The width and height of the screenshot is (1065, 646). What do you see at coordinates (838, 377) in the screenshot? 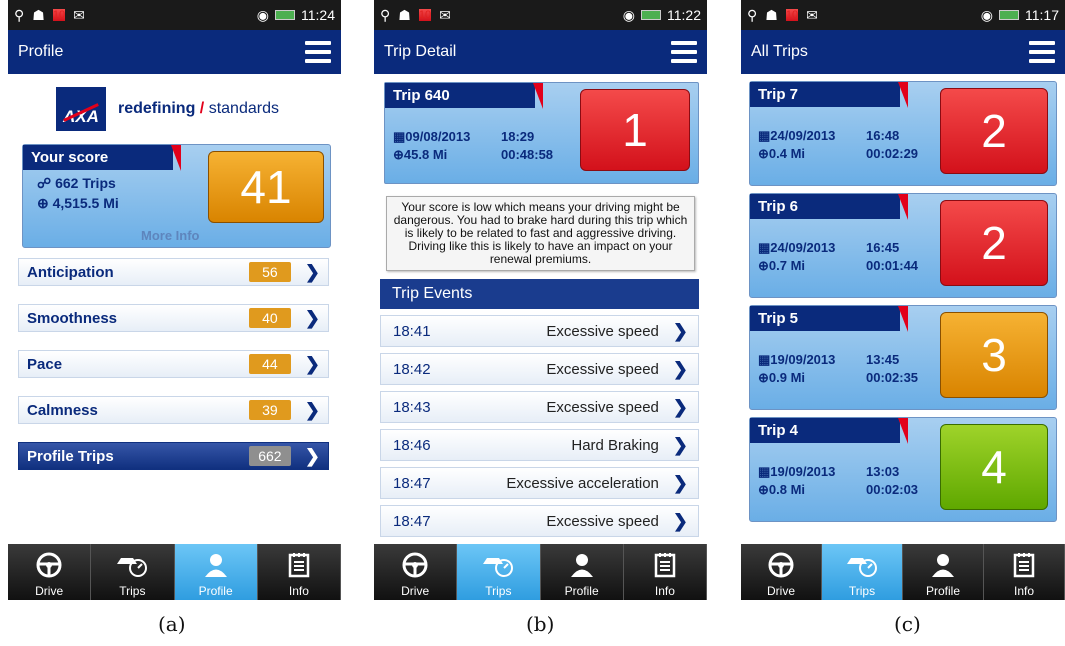
I see `trip-distance-row: ⊕0.9 Mi 00:02:35` at bounding box center [838, 377].